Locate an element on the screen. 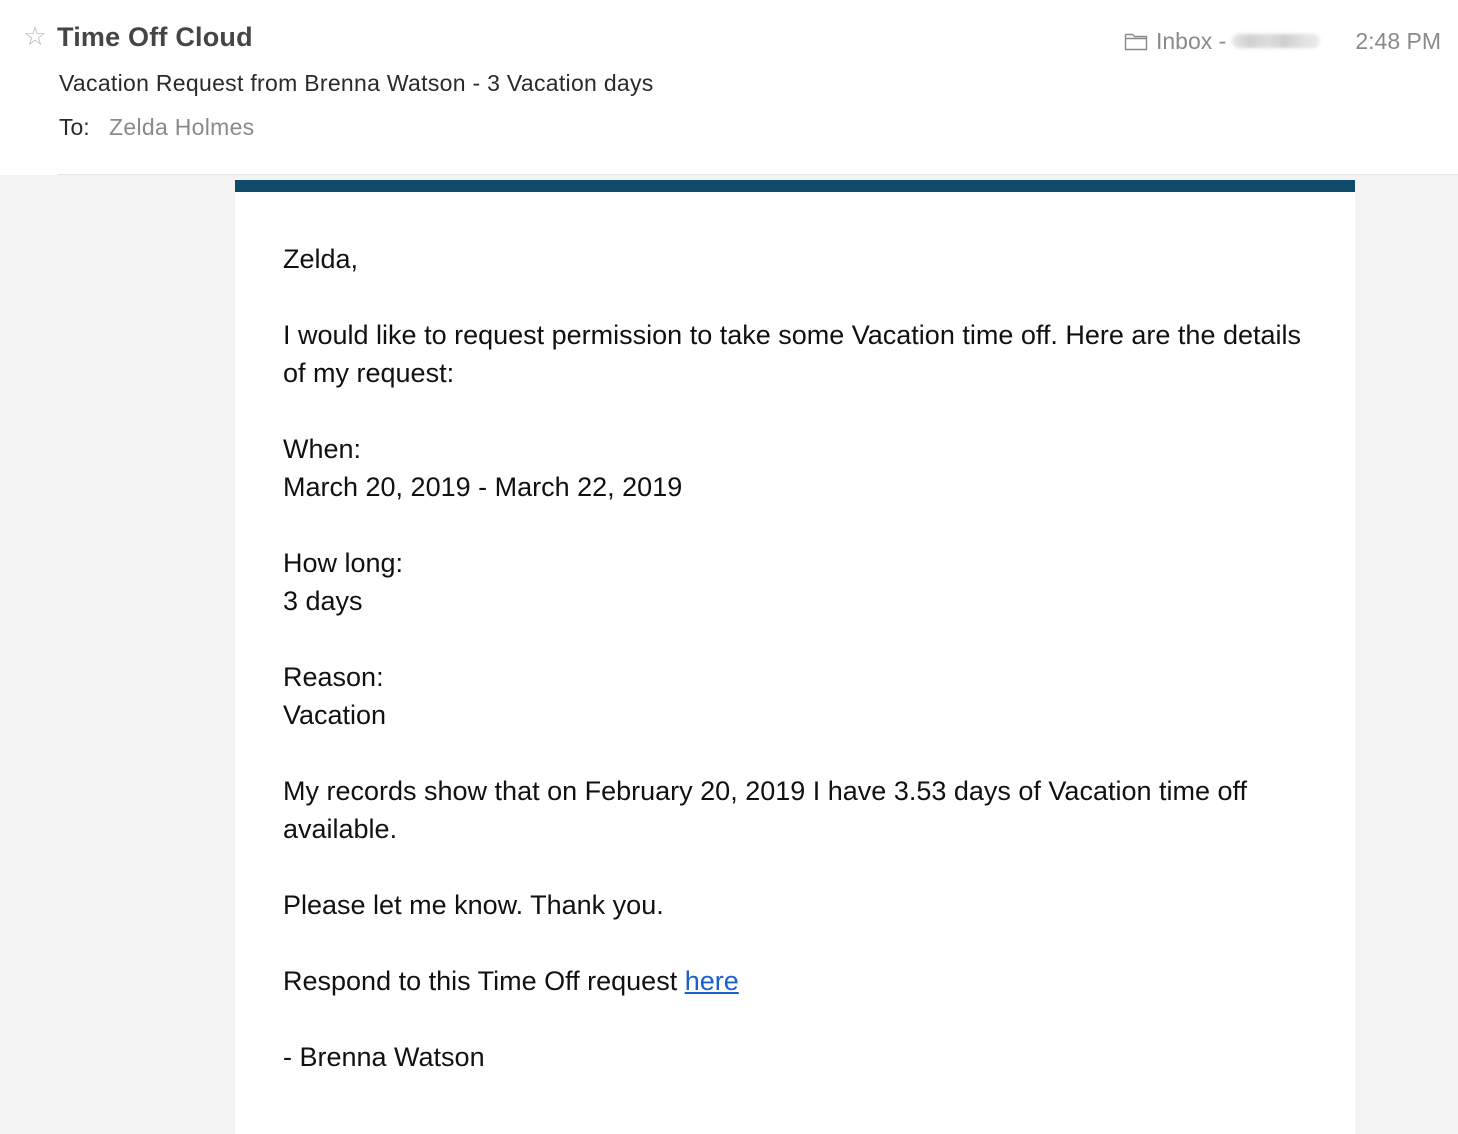 The image size is (1458, 1134). recipient-name: Zelda Holmes is located at coordinates (182, 127).